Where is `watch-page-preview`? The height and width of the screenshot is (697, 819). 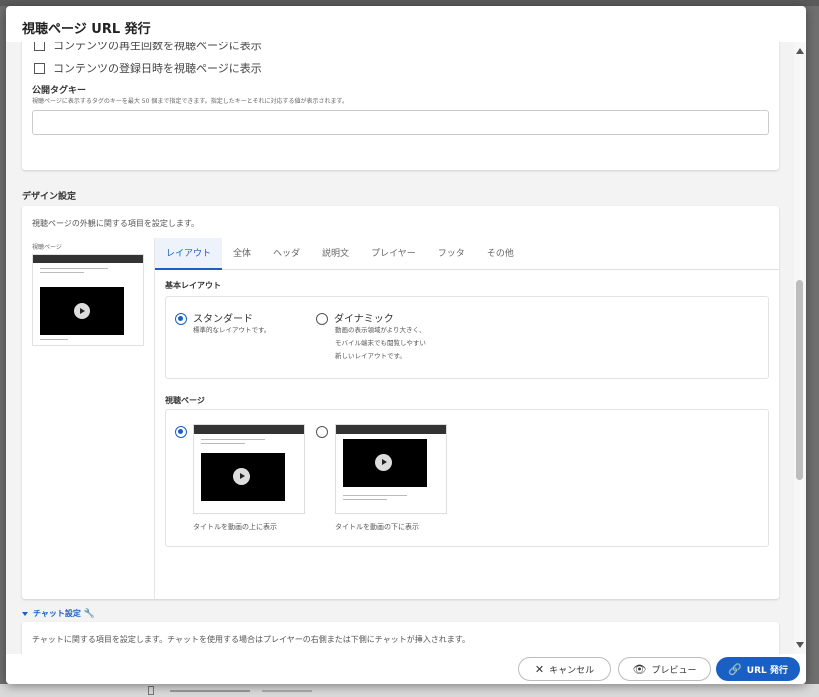
watch-page-preview is located at coordinates (88, 300).